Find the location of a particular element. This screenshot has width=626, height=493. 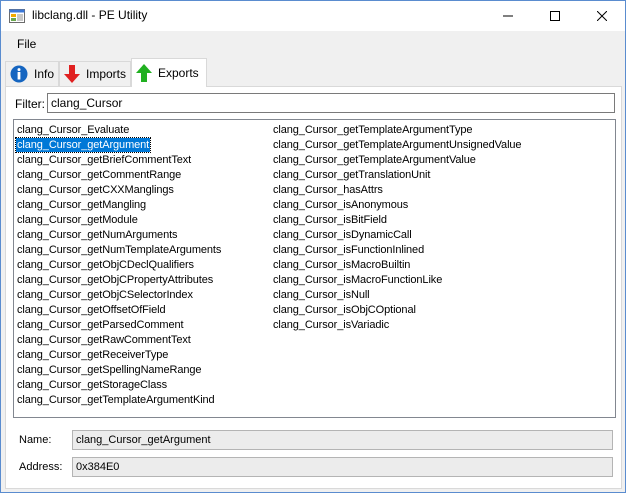

list-item-label: clang_Cursor_getCommentRange is located at coordinates (99, 175).